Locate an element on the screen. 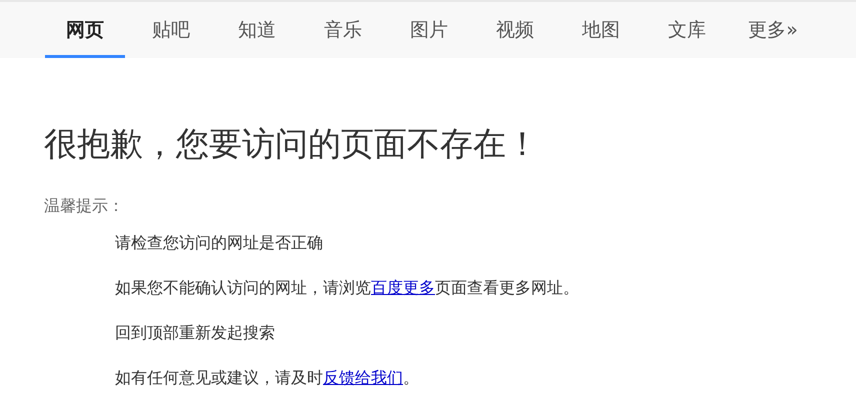 This screenshot has width=856, height=420. nav-tab: 贴吧 is located at coordinates (171, 30).